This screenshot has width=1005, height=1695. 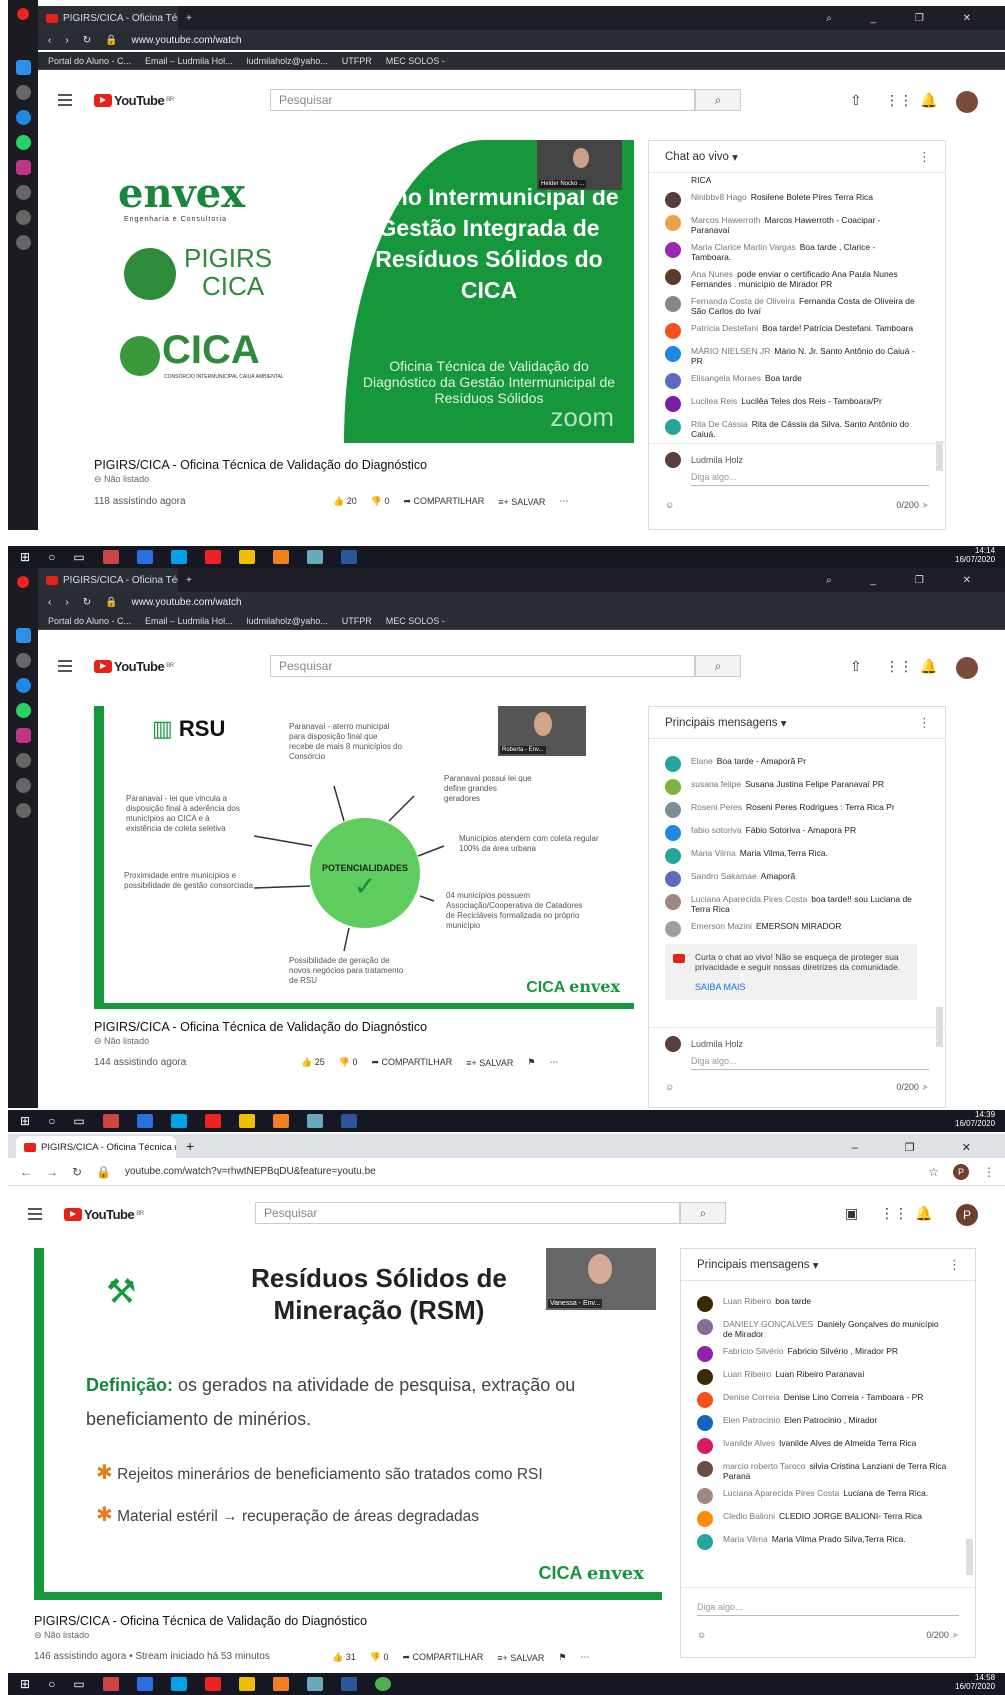 I want to click on like-button: 👍 31, so click(x=344, y=1657).